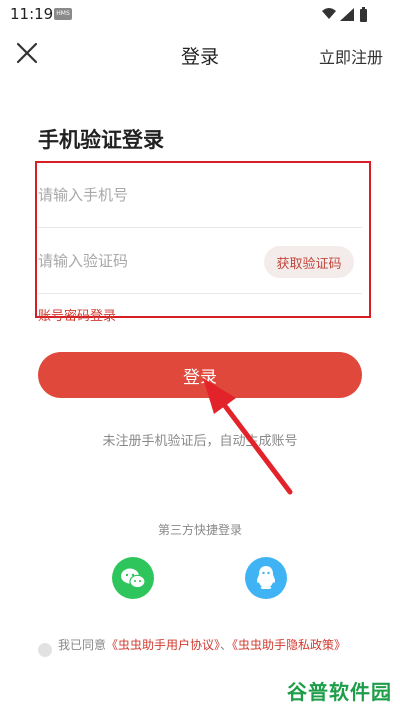 The width and height of the screenshot is (400, 711). I want to click on code-input, so click(148, 260).